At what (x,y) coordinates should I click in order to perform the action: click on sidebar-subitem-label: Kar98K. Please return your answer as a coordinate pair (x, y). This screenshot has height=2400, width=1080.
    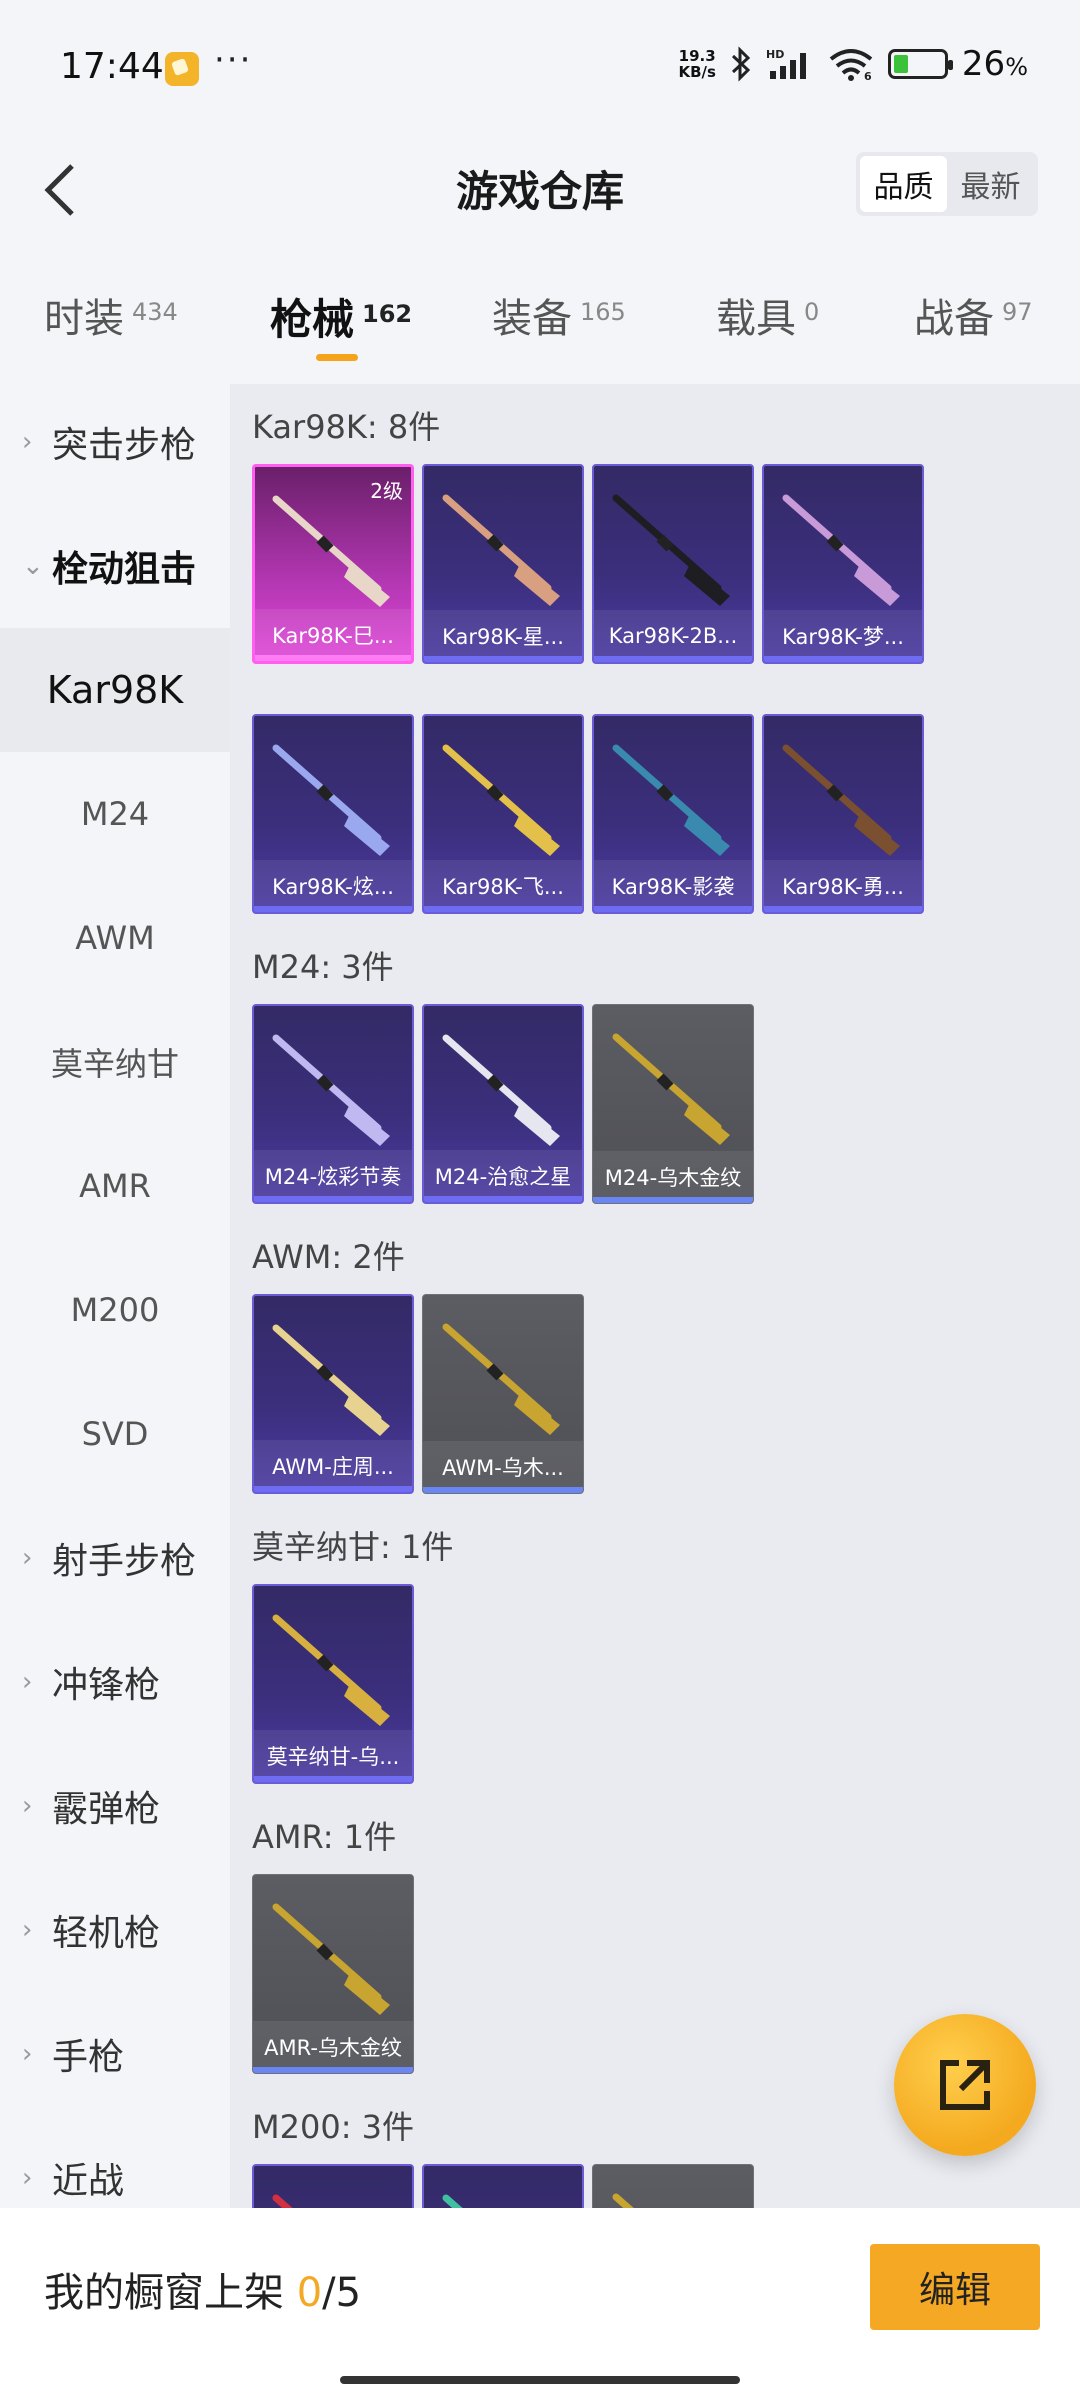
    Looking at the image, I should click on (115, 690).